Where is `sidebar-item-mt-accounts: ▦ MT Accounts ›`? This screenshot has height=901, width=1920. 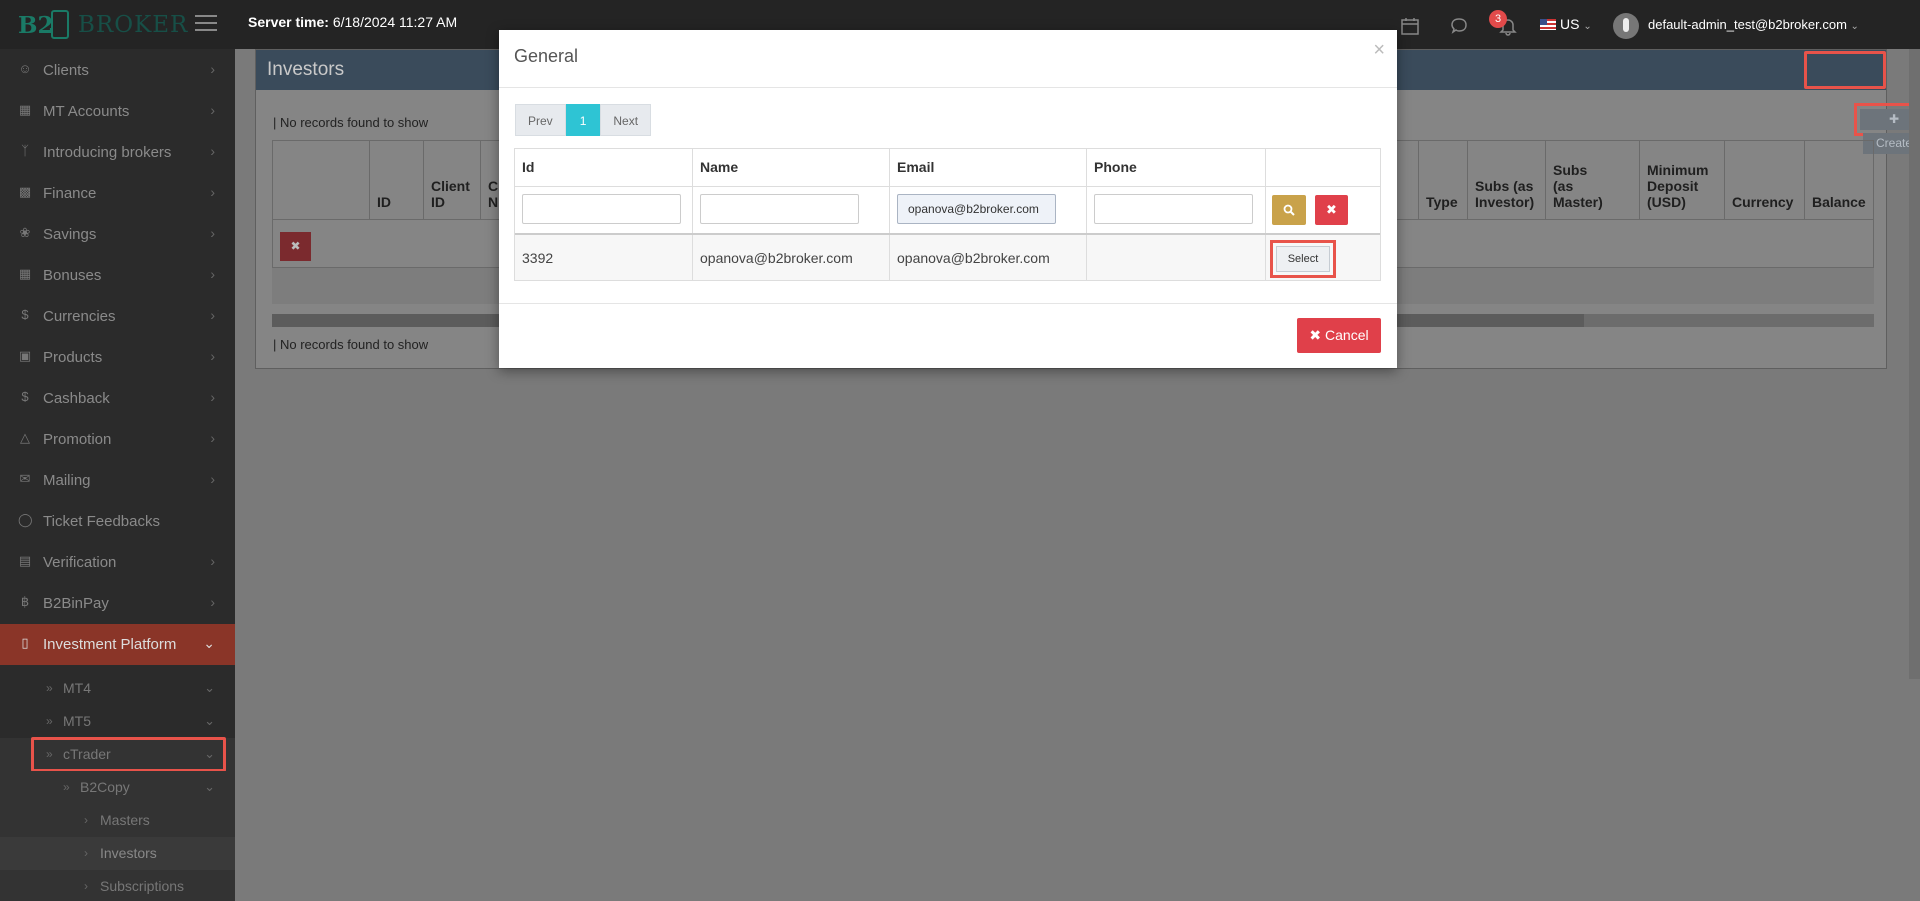
sidebar-item-mt-accounts: ▦ MT Accounts › is located at coordinates (117, 111).